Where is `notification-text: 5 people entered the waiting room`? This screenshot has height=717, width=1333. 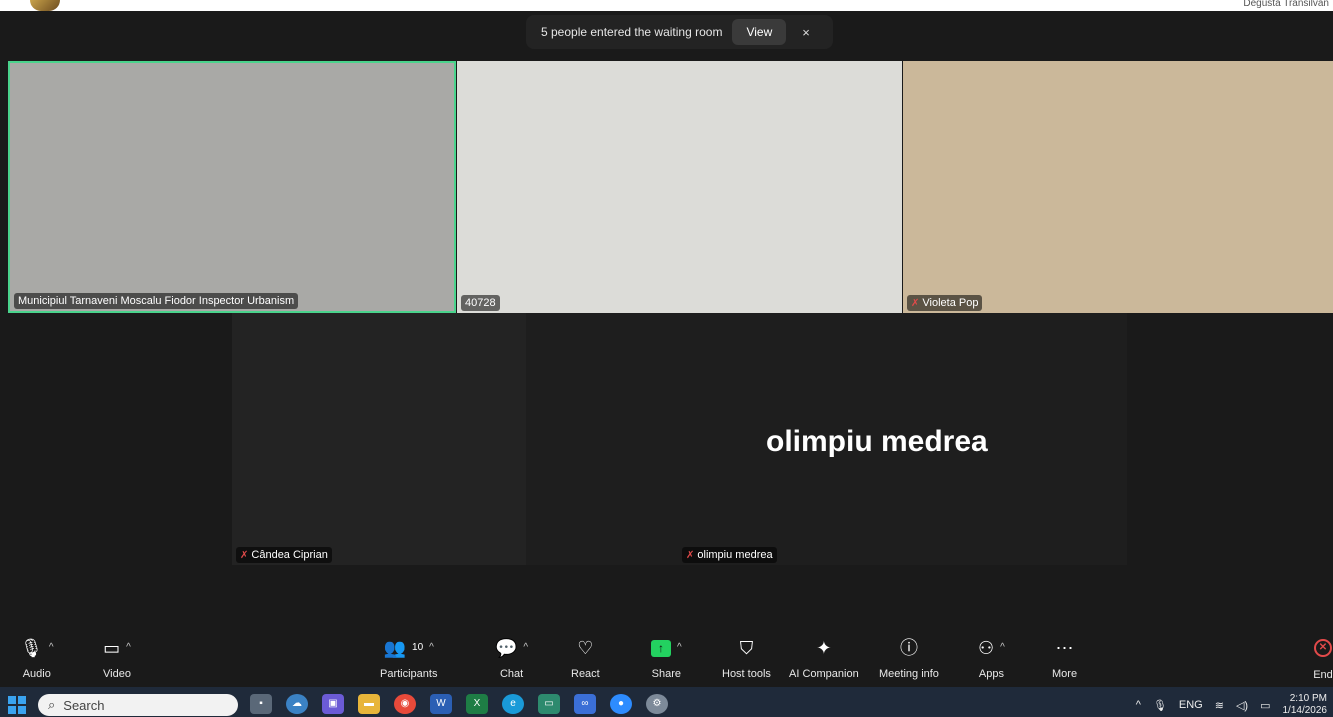
notification-text: 5 people entered the waiting room is located at coordinates (632, 32).